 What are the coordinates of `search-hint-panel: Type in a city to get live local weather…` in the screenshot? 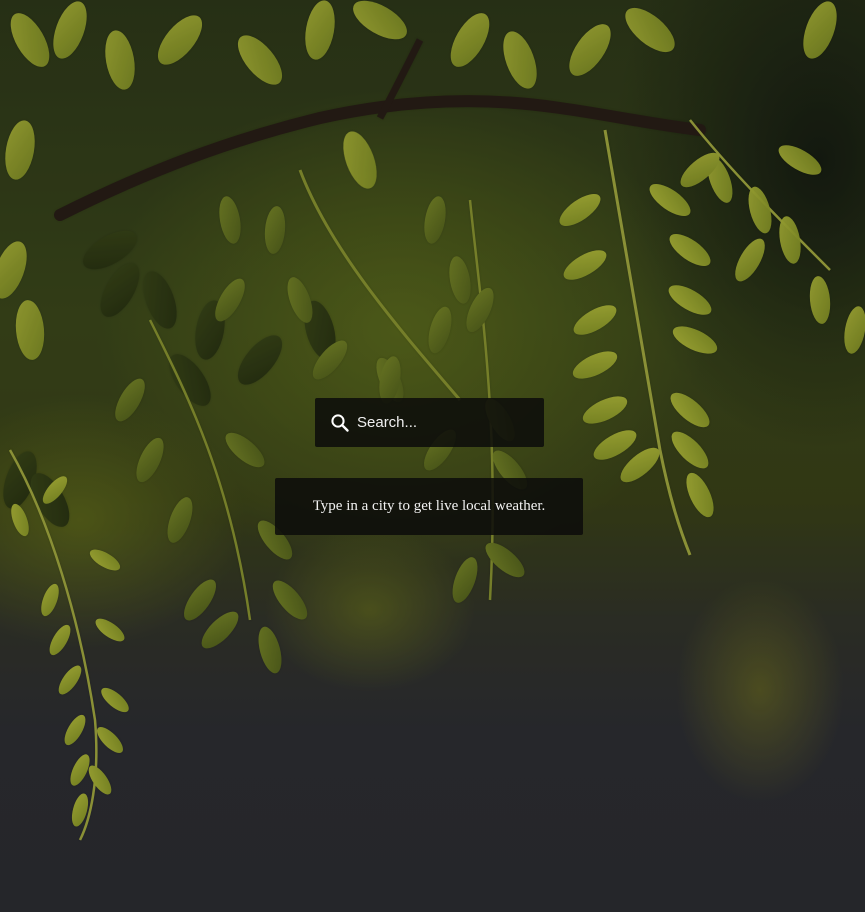 It's located at (429, 506).